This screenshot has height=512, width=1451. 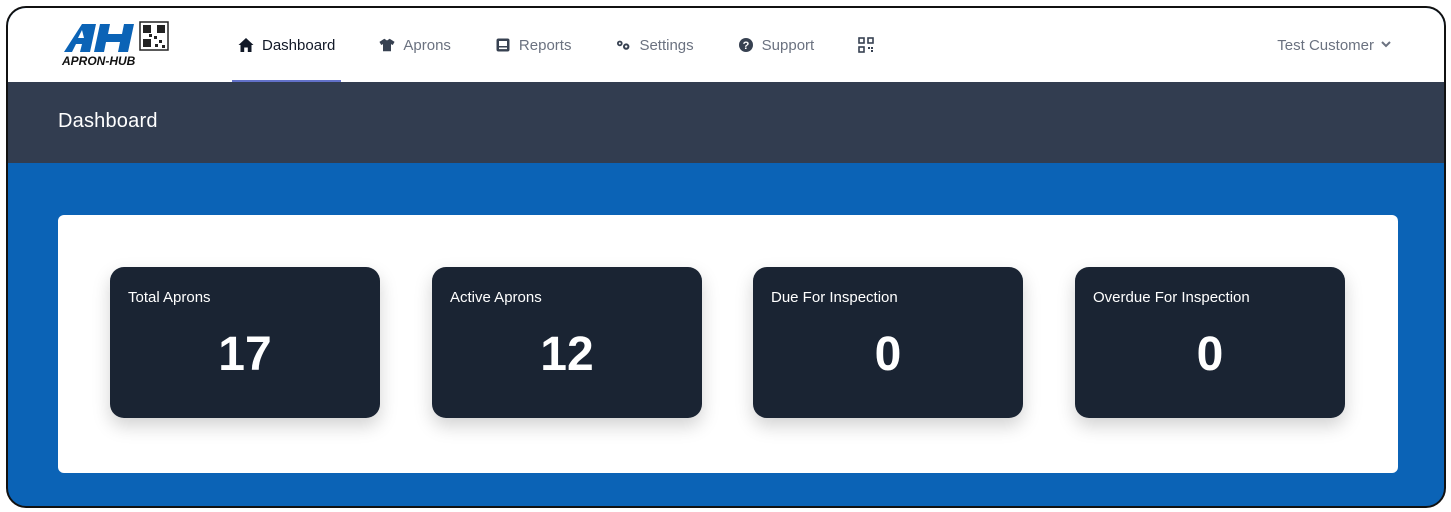 I want to click on question-circle-icon: ?, so click(x=746, y=45).